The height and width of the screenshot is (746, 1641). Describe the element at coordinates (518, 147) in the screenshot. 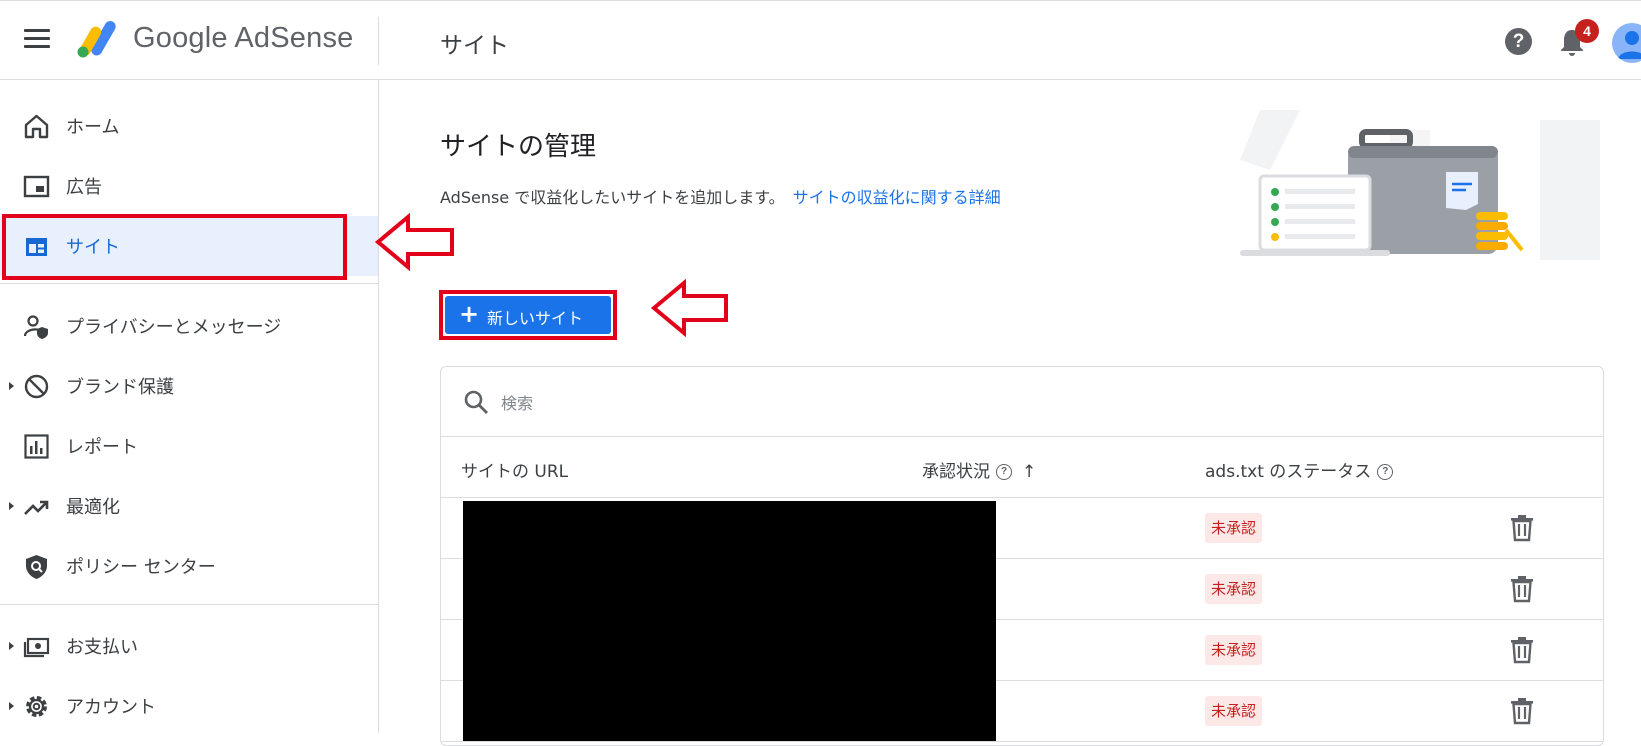

I see `section-title: サイトの管理` at that location.